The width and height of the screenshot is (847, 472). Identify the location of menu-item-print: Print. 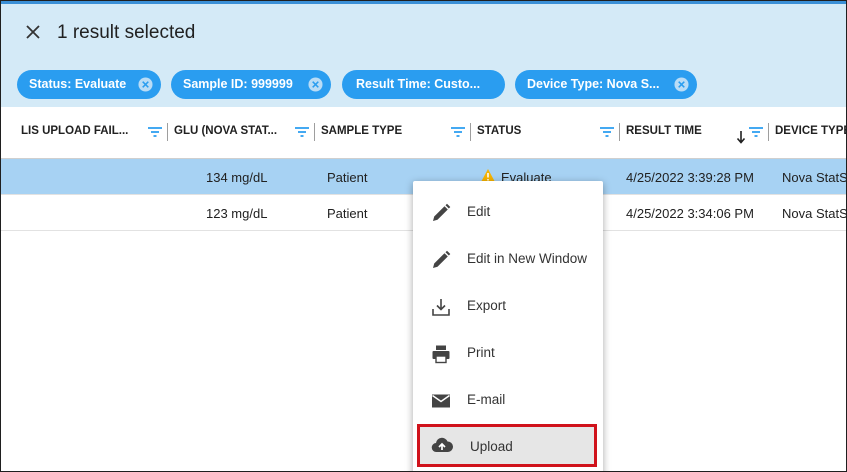
(508, 353).